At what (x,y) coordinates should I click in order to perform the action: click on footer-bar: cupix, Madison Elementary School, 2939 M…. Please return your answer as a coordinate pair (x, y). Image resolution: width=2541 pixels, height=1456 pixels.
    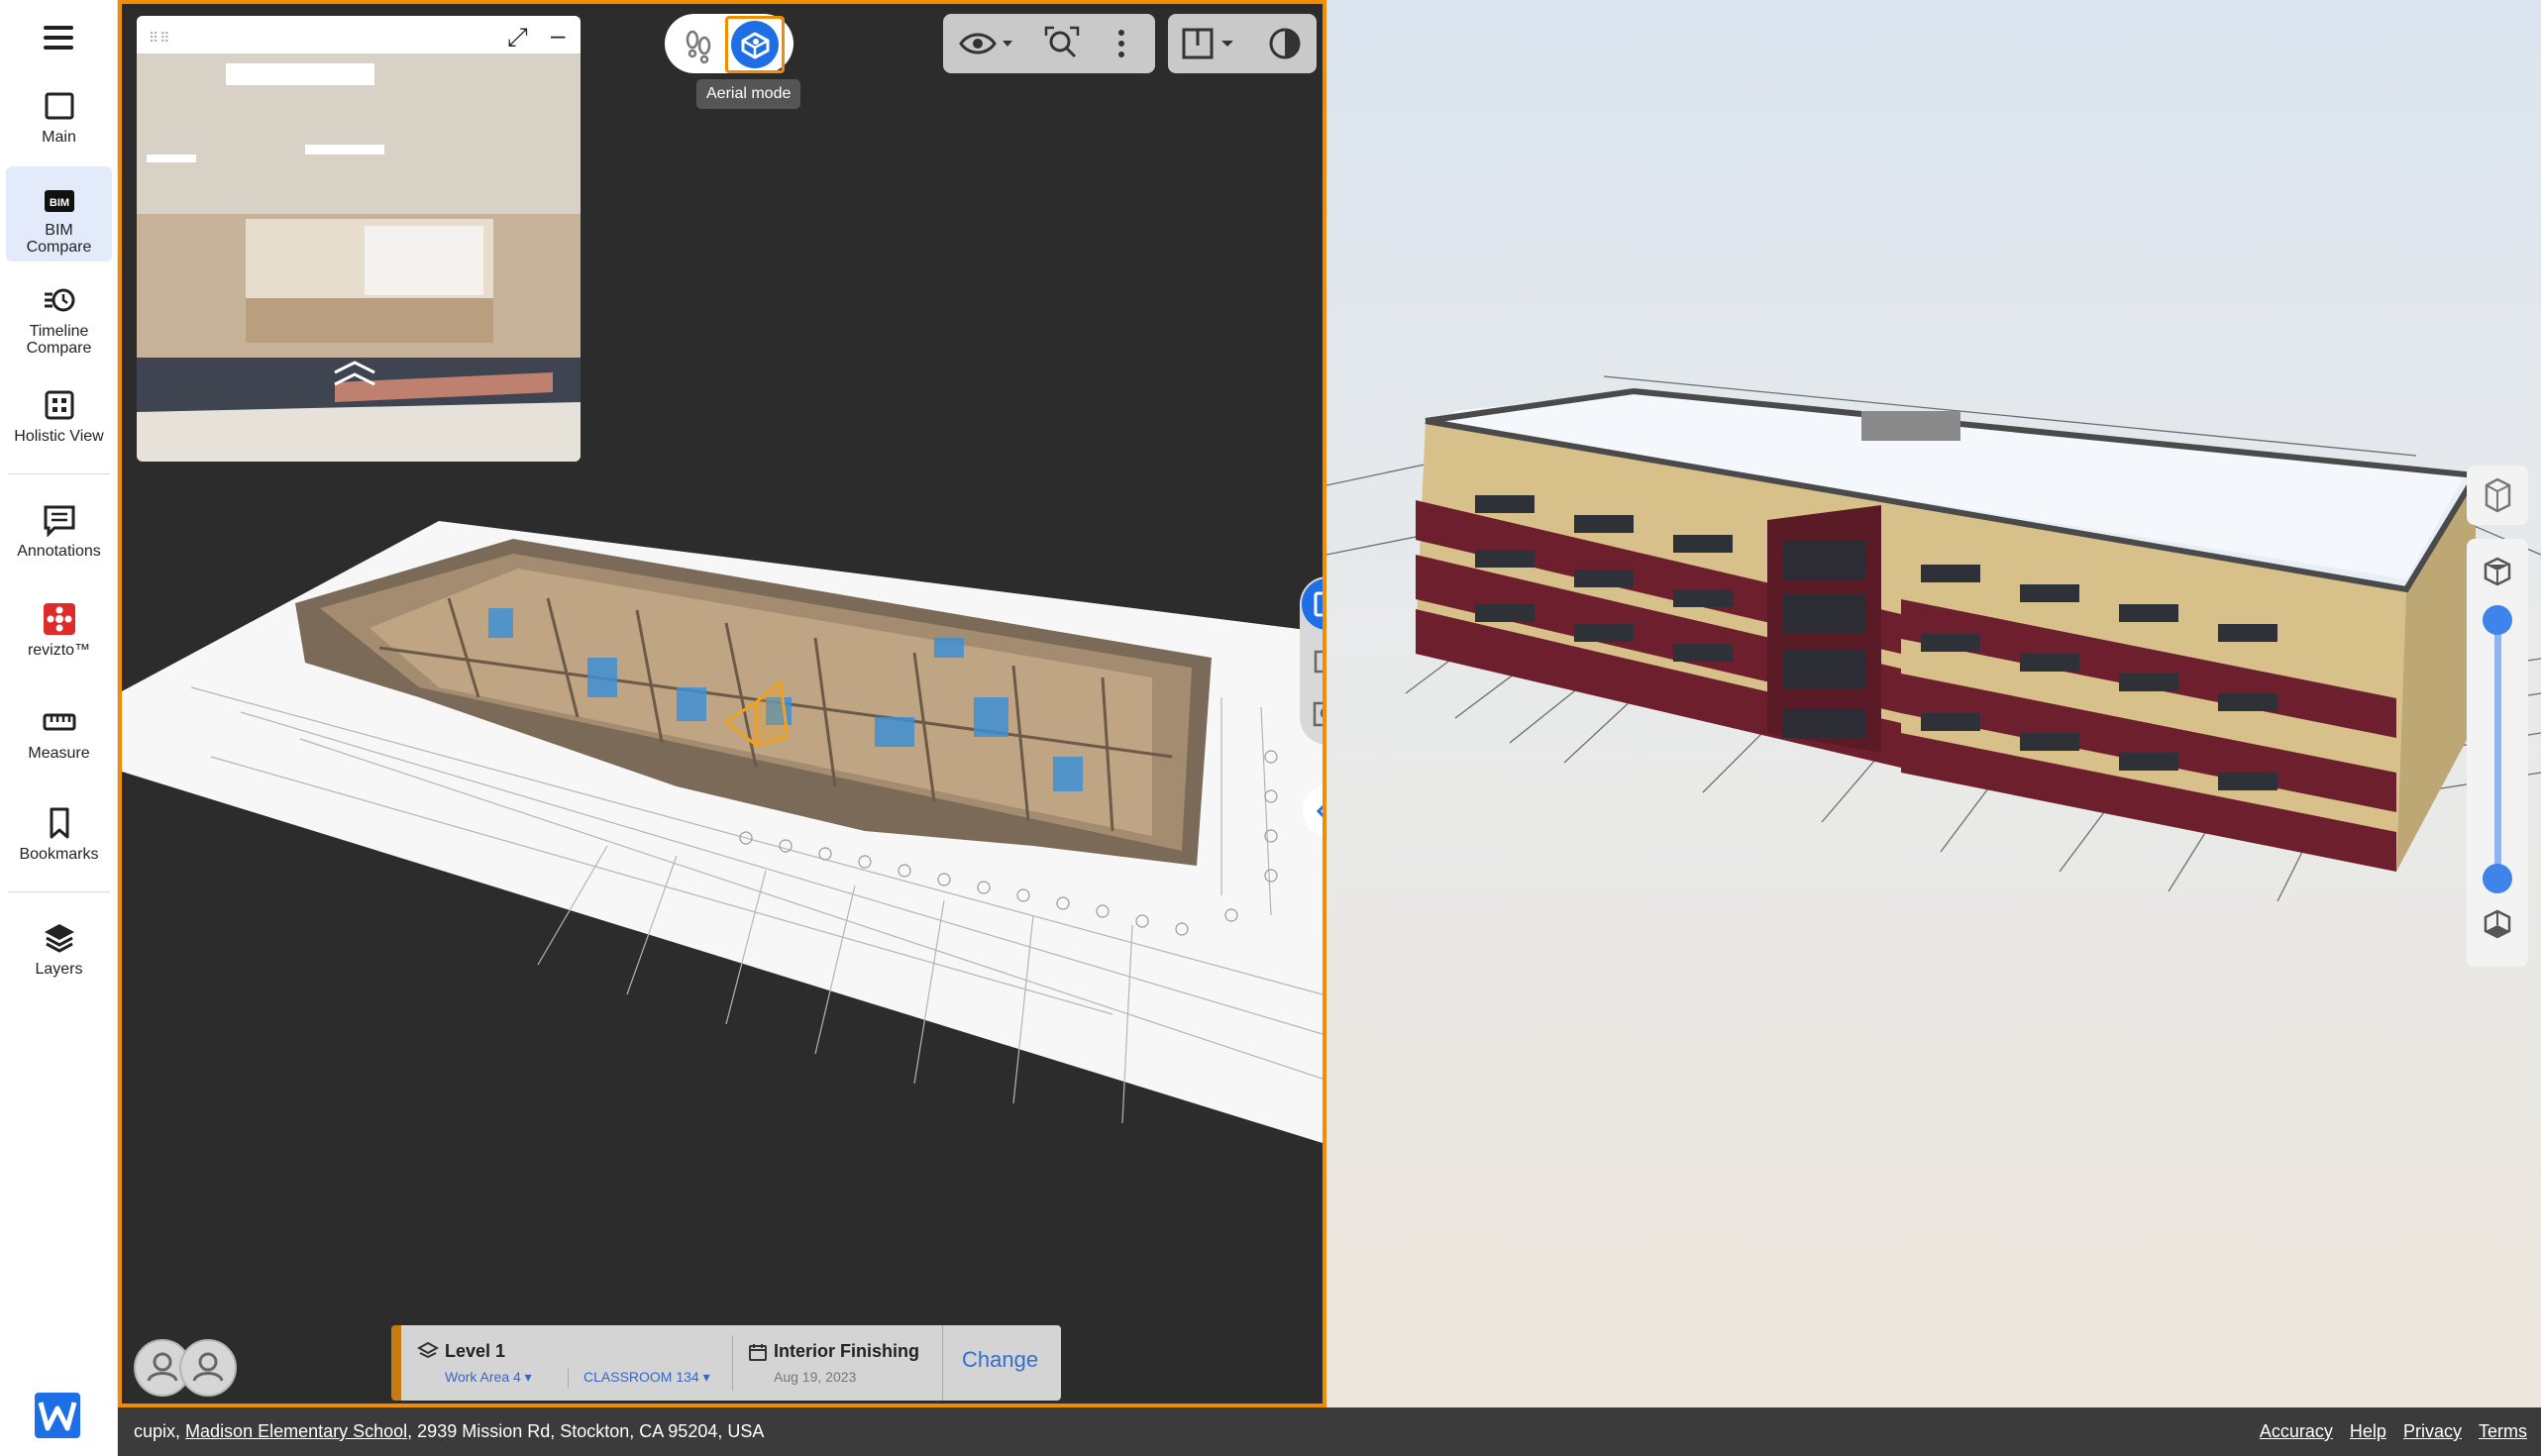
    Looking at the image, I should click on (1329, 1431).